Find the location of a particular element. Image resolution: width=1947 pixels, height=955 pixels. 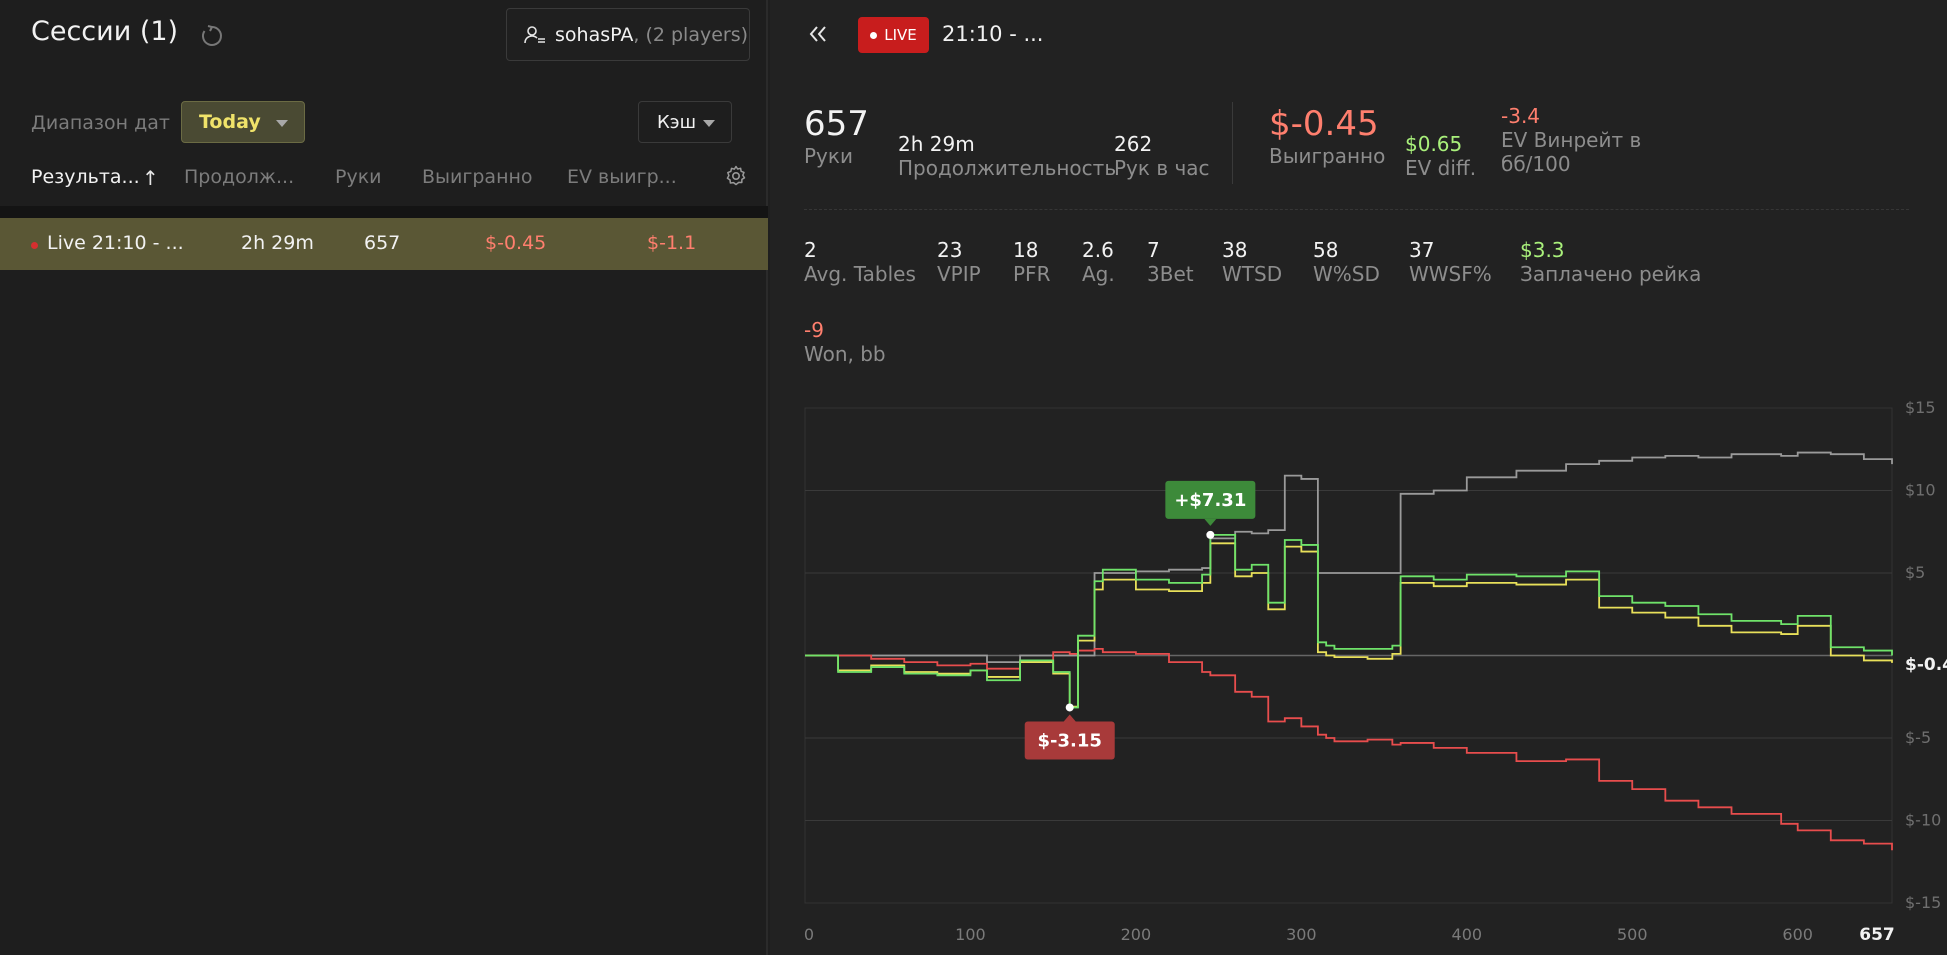

game-type-dropdown: Кэш is located at coordinates (685, 122).